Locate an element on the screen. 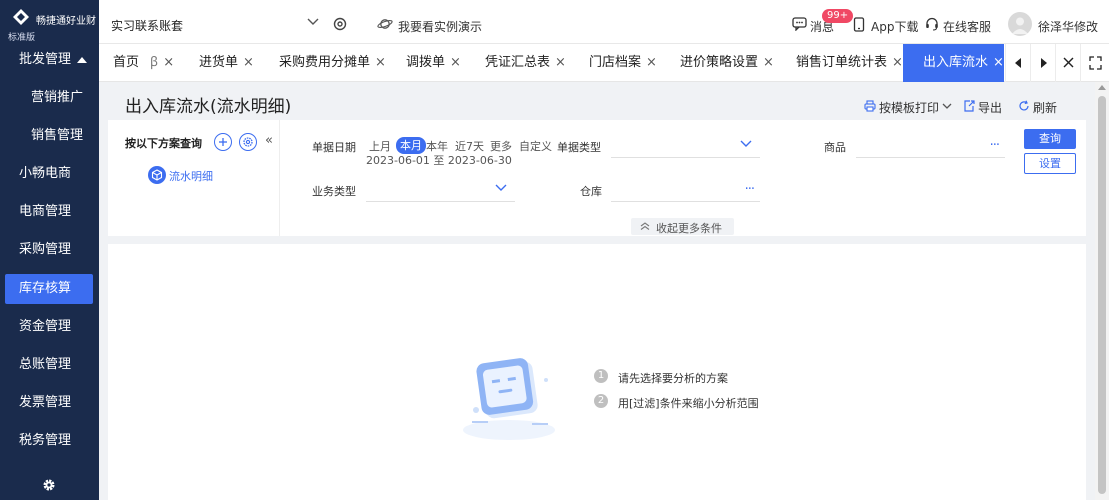 The image size is (1109, 500). tab-purchase-price-policy: 进价策略设置 × is located at coordinates (727, 63).